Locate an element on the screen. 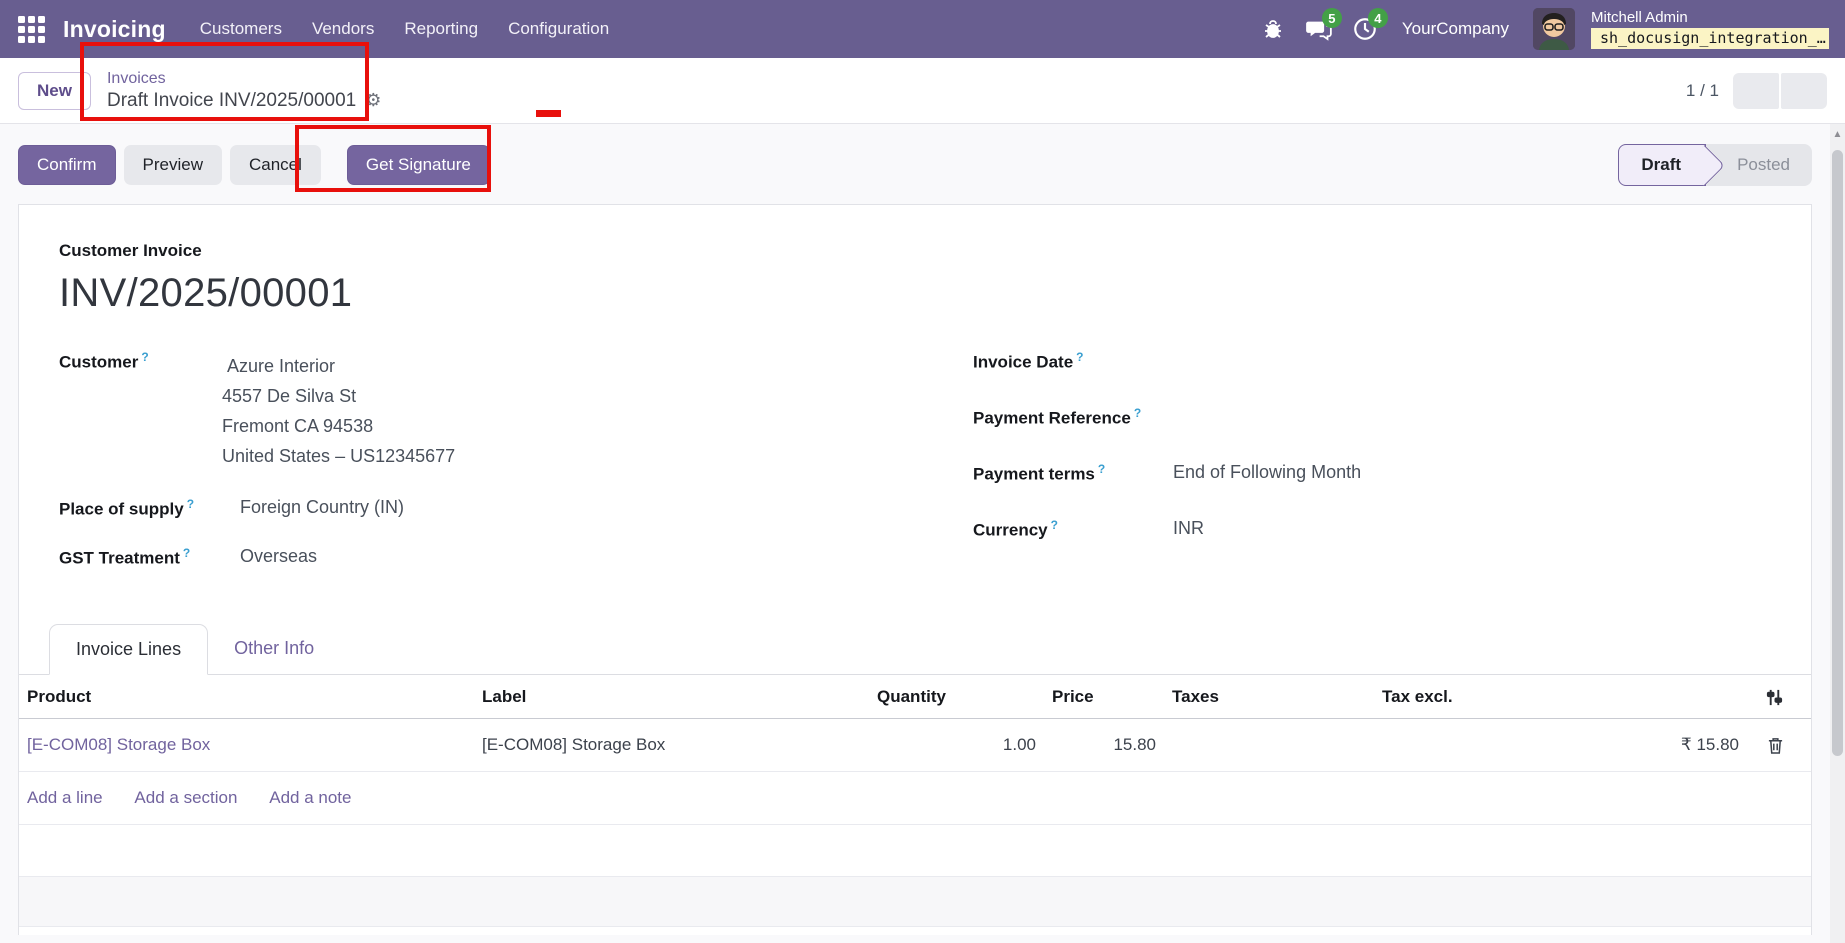  breadcrumb-current: Draft Invoice INV/2025/00001 is located at coordinates (231, 100).